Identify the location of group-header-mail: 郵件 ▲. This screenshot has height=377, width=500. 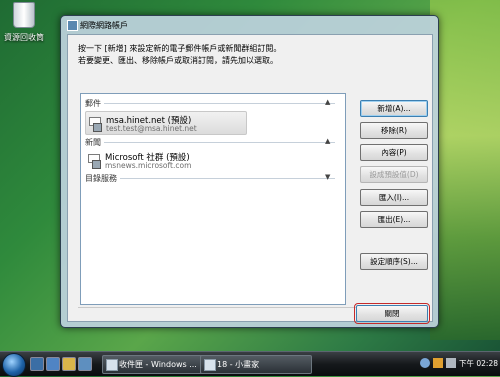
(210, 103).